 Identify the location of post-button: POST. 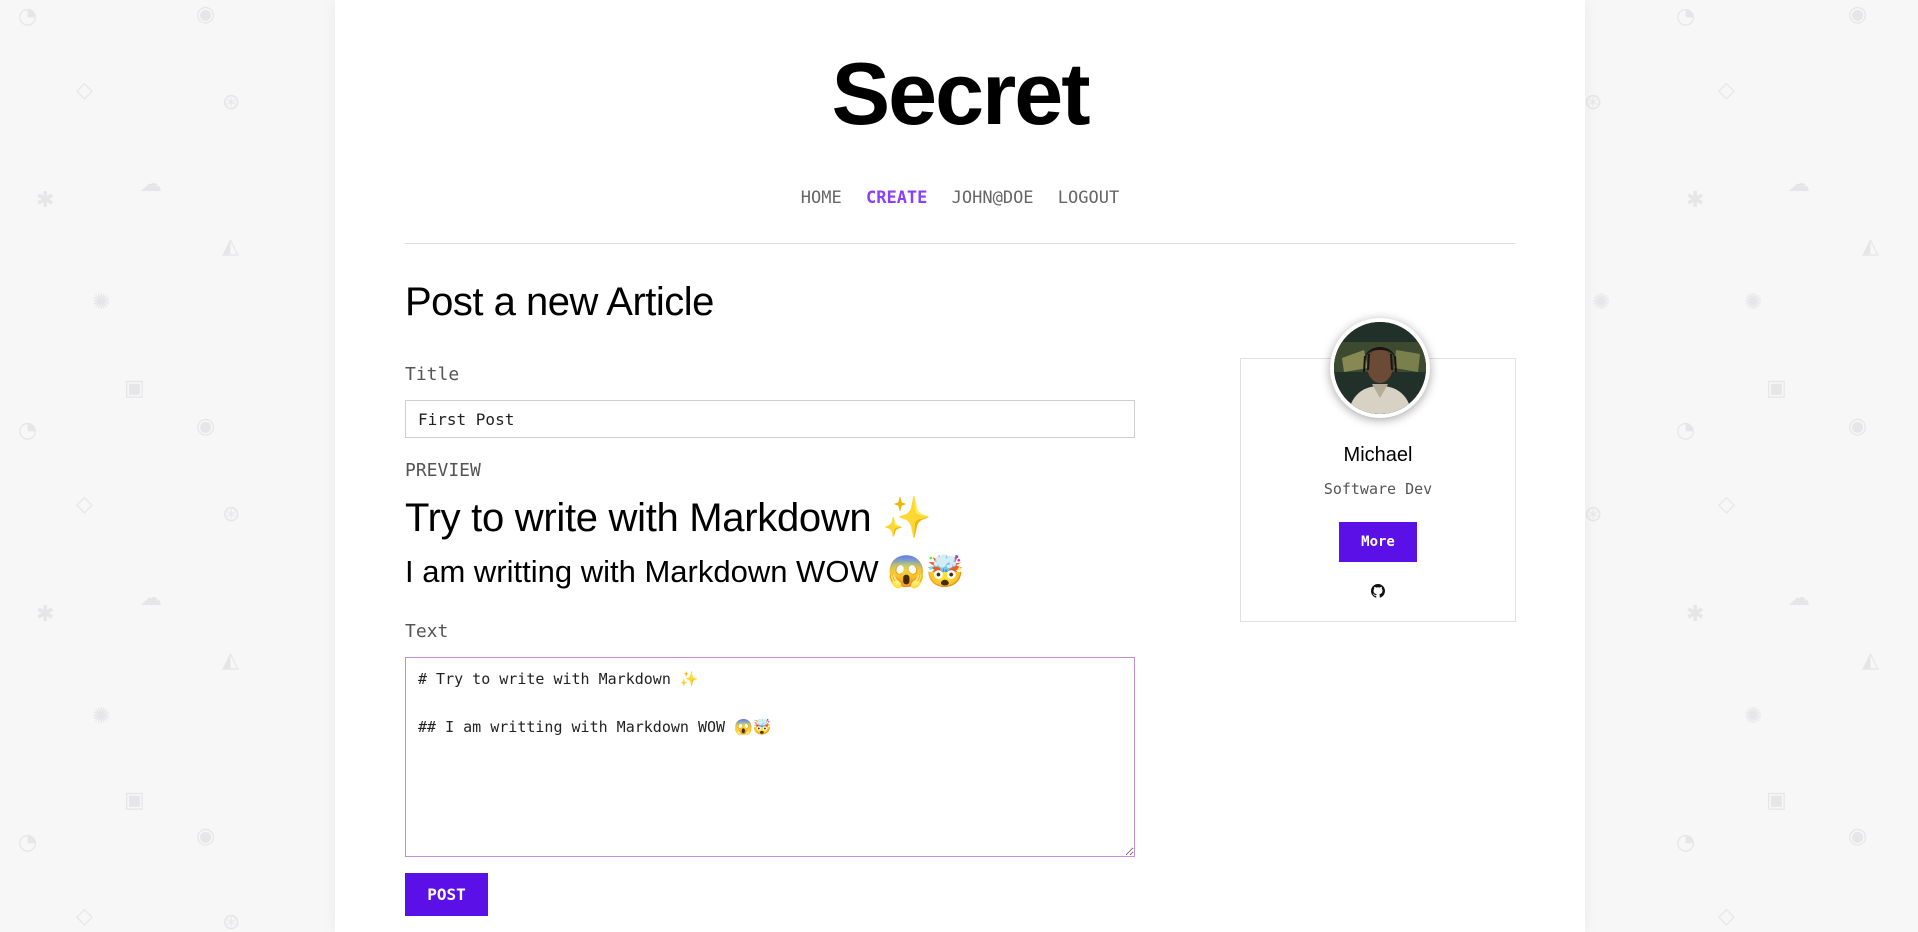
(446, 894).